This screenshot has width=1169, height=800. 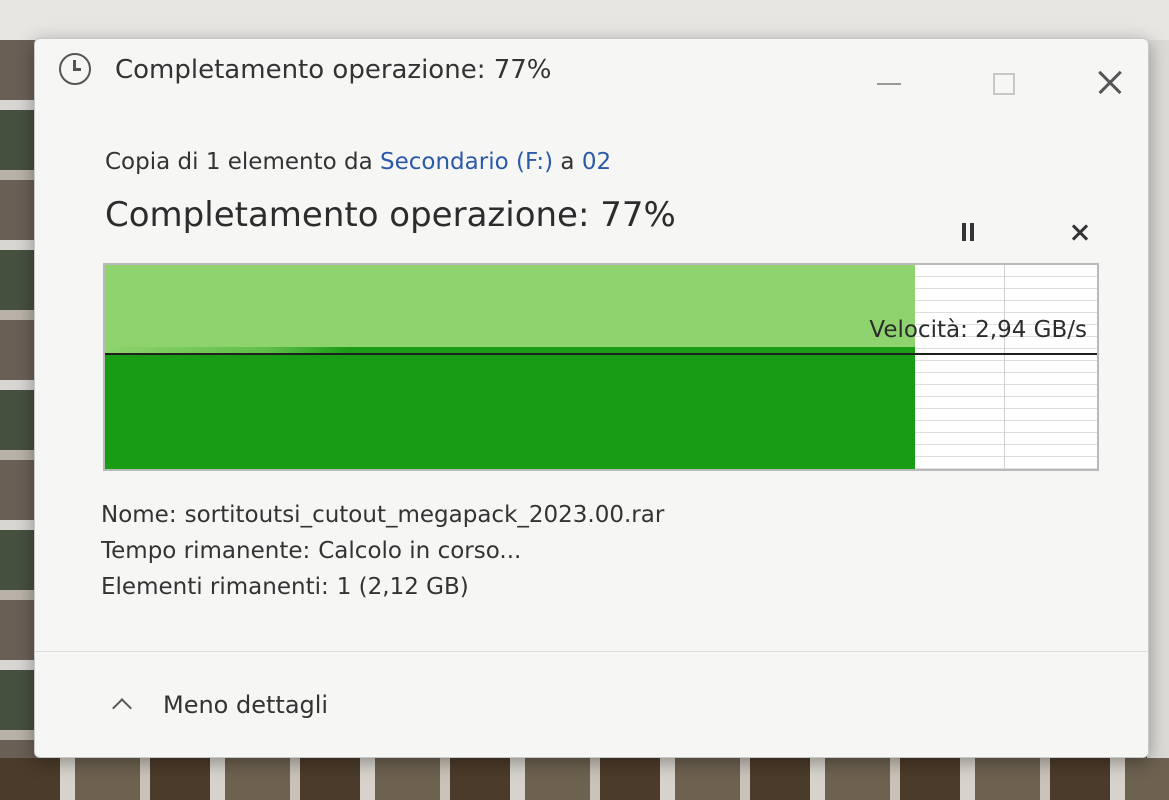 I want to click on maximize-button, so click(x=1003, y=83).